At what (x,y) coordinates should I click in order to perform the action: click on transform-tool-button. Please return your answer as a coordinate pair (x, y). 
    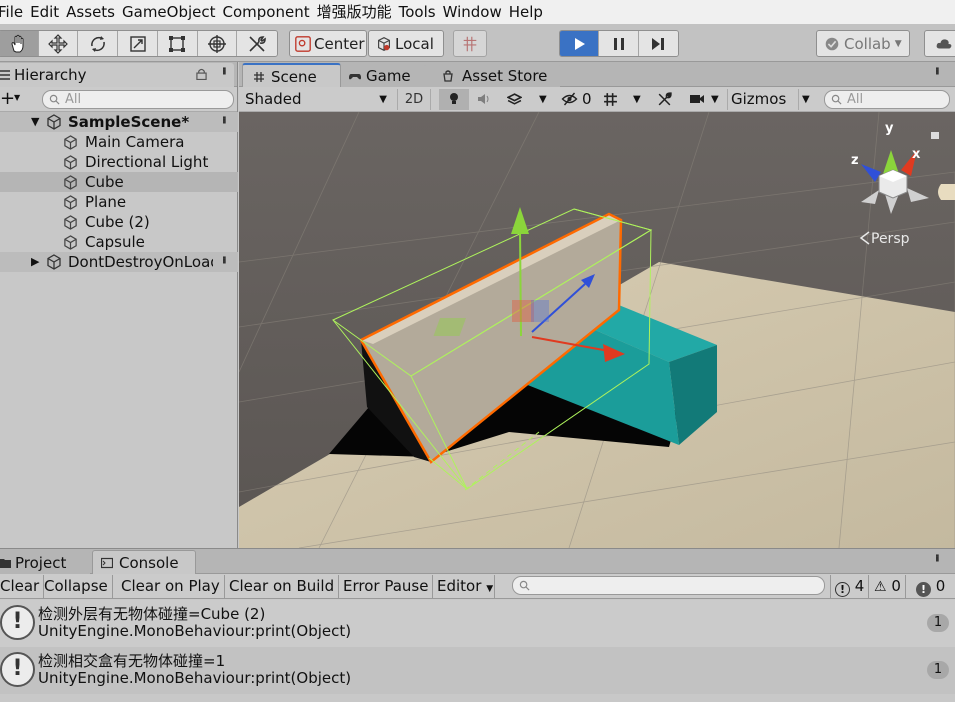
    Looking at the image, I should click on (217, 43).